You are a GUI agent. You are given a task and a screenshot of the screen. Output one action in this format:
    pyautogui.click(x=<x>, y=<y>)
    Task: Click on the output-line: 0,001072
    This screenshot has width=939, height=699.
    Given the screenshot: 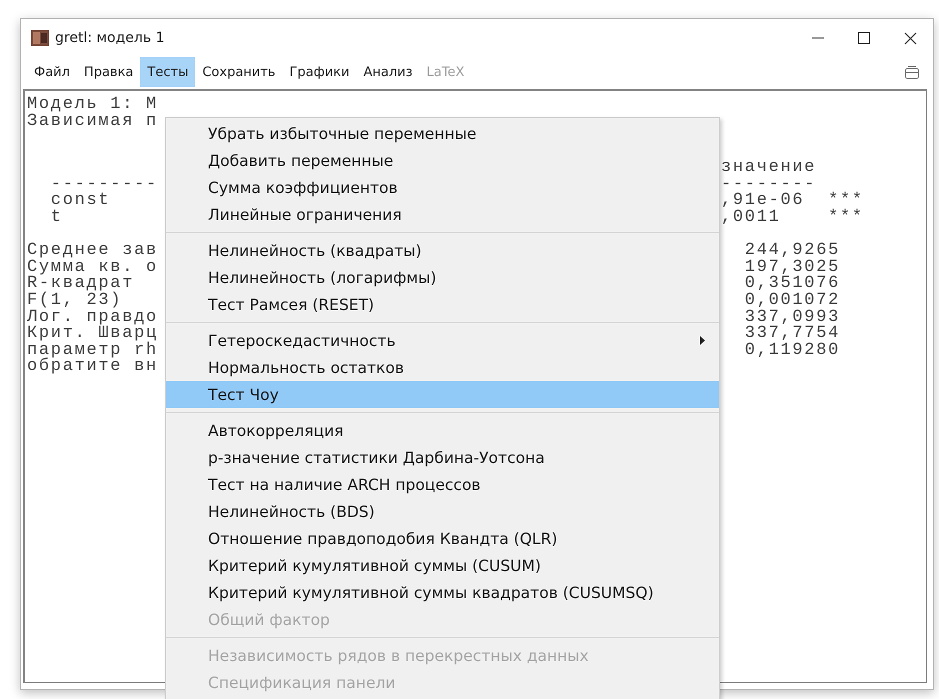 What is the action you would take?
    pyautogui.click(x=792, y=300)
    